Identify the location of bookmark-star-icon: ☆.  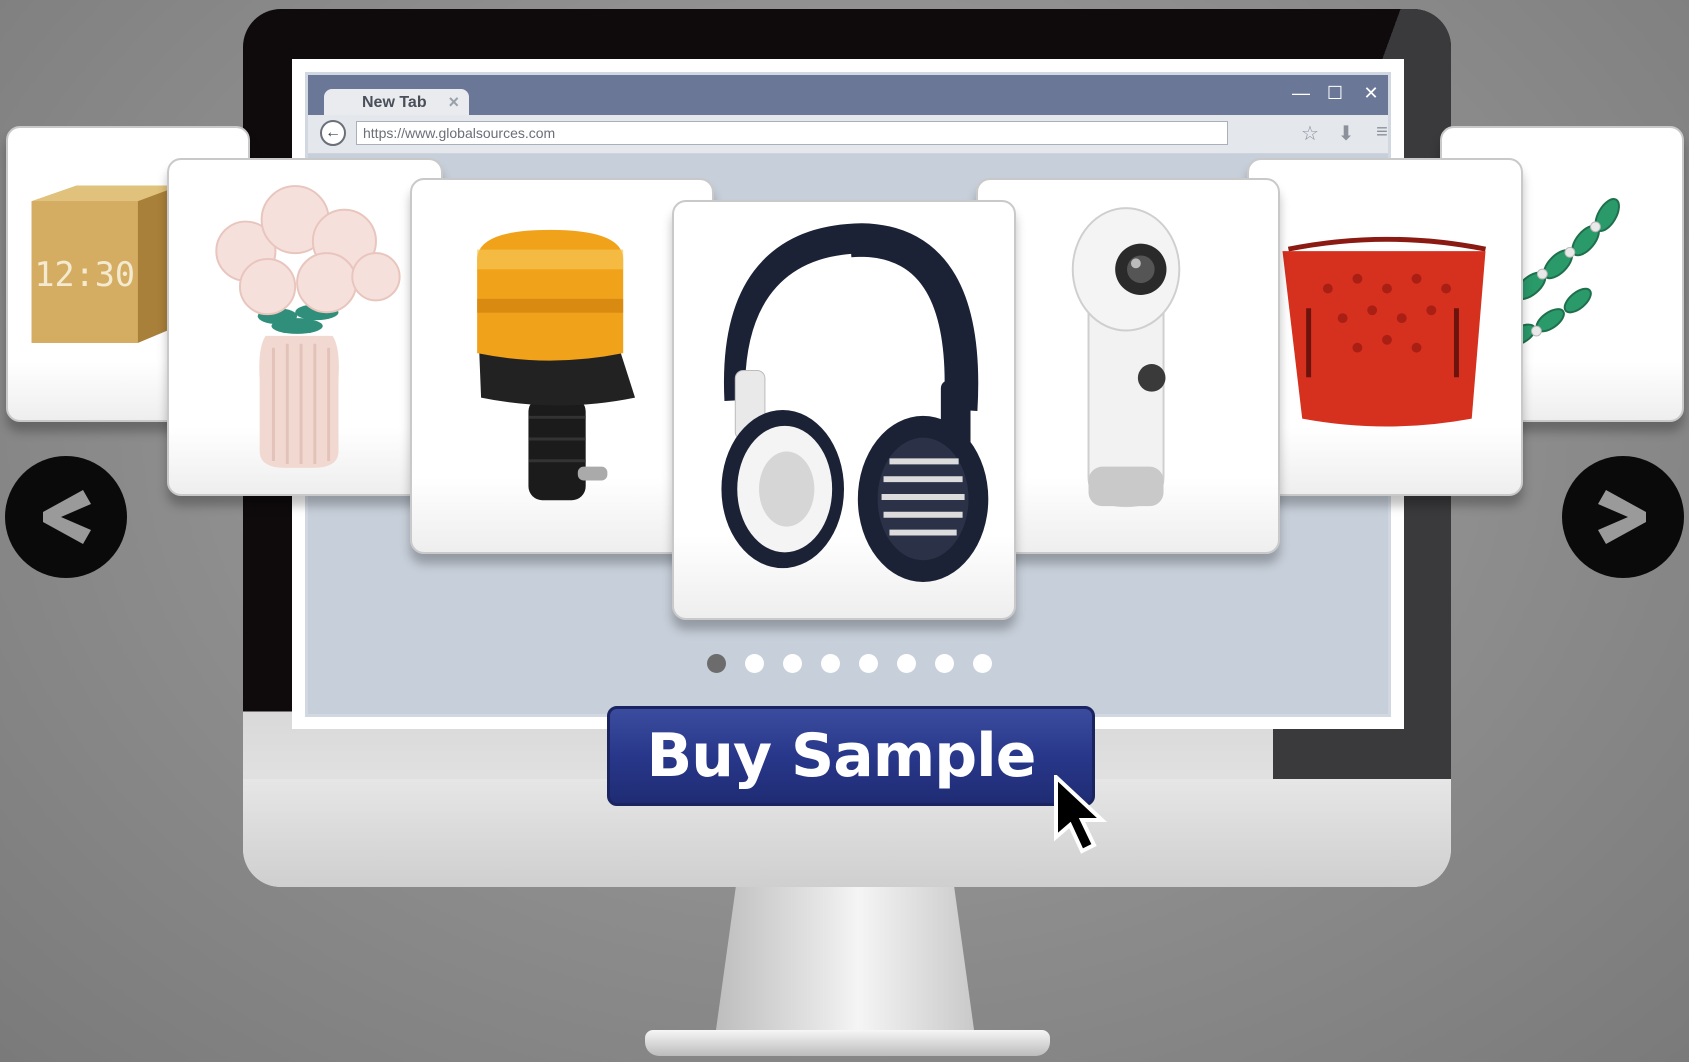
(1310, 133).